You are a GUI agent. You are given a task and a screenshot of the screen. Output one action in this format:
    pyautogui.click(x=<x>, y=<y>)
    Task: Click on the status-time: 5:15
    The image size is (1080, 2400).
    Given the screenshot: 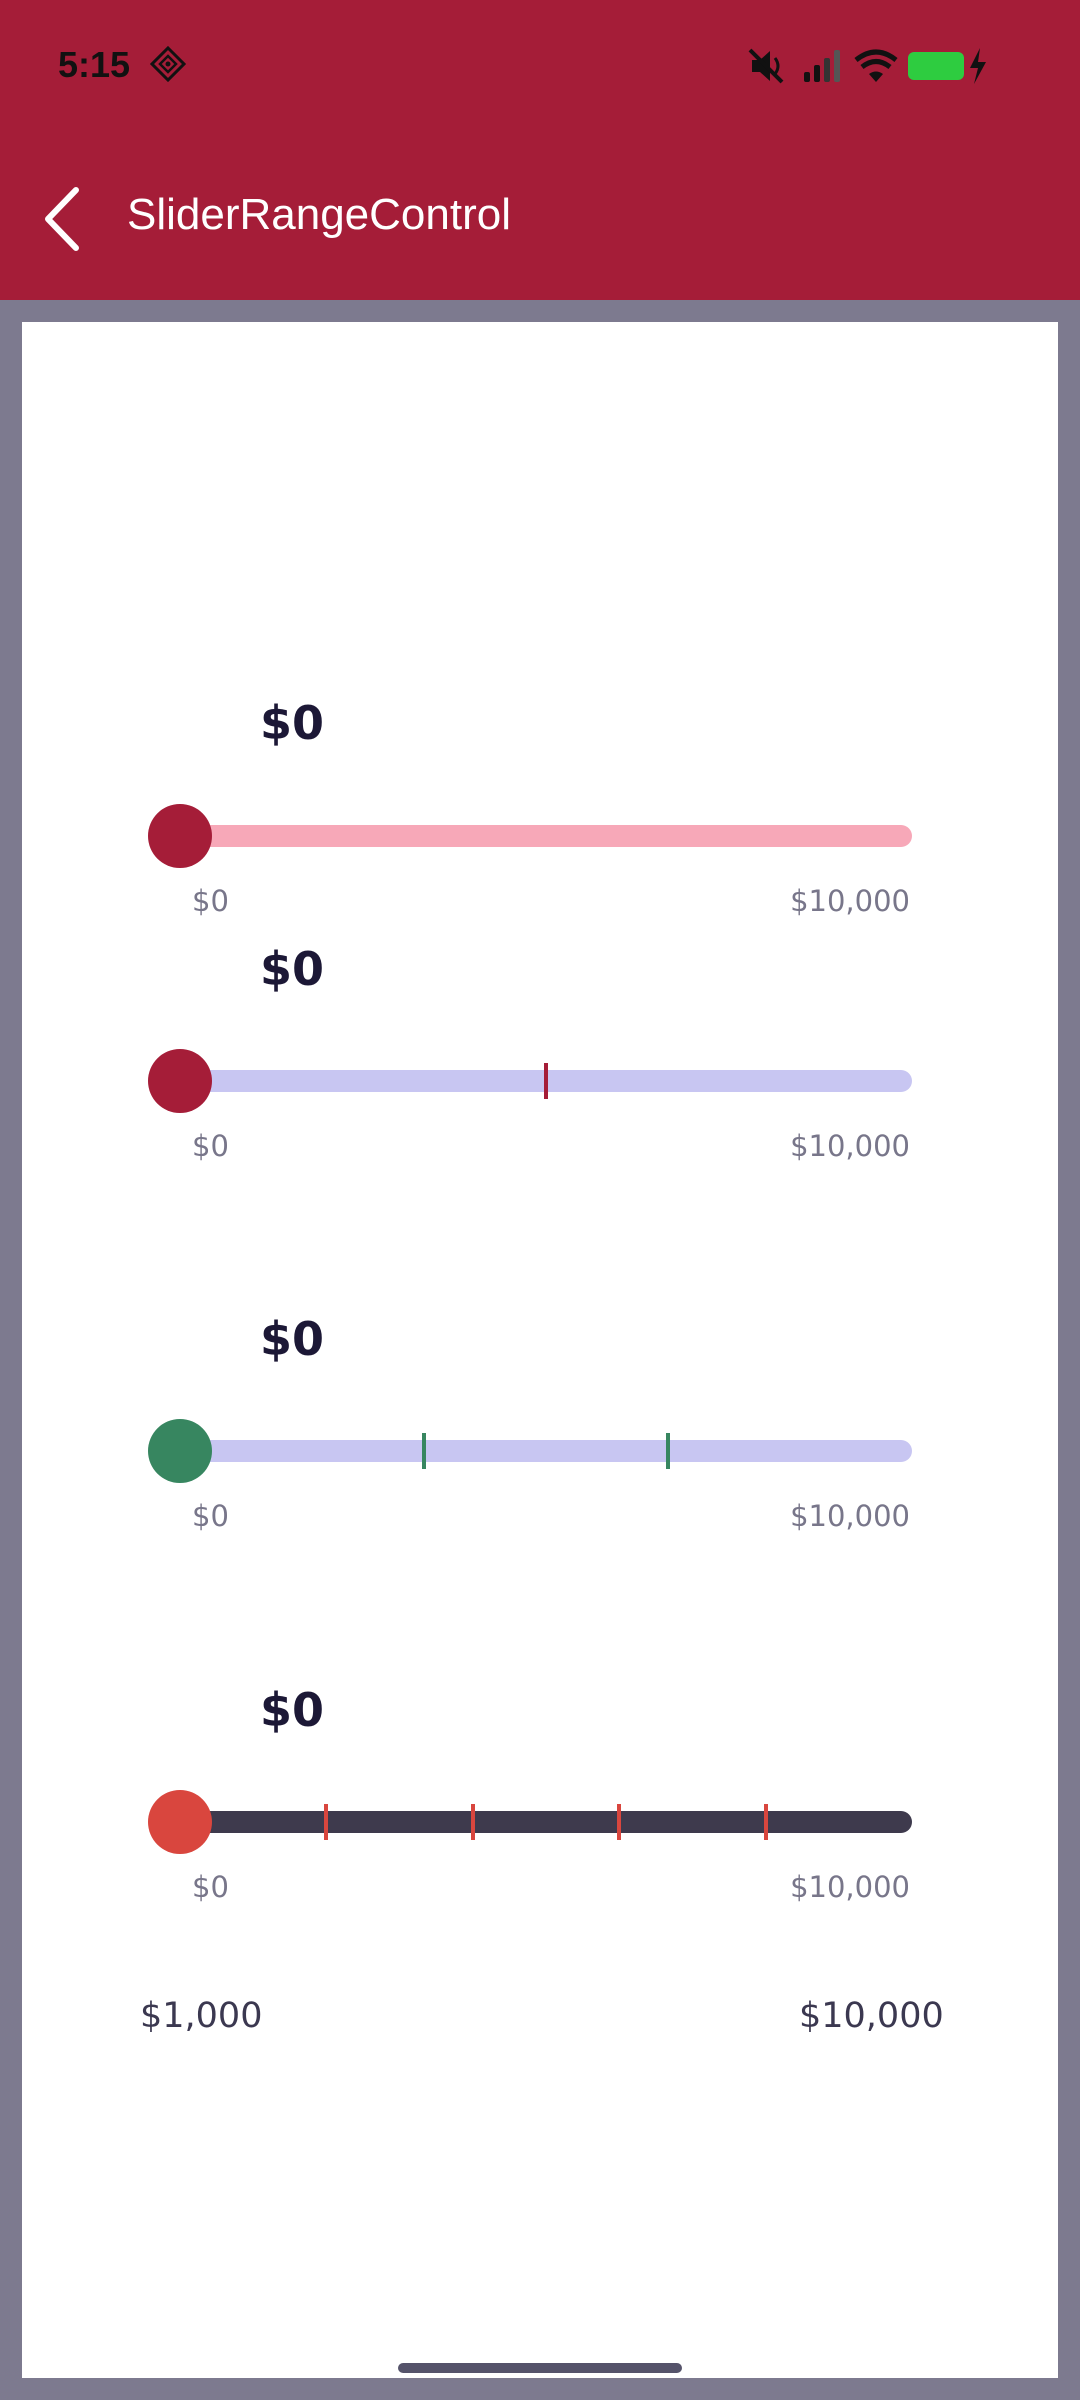 What is the action you would take?
    pyautogui.click(x=94, y=64)
    